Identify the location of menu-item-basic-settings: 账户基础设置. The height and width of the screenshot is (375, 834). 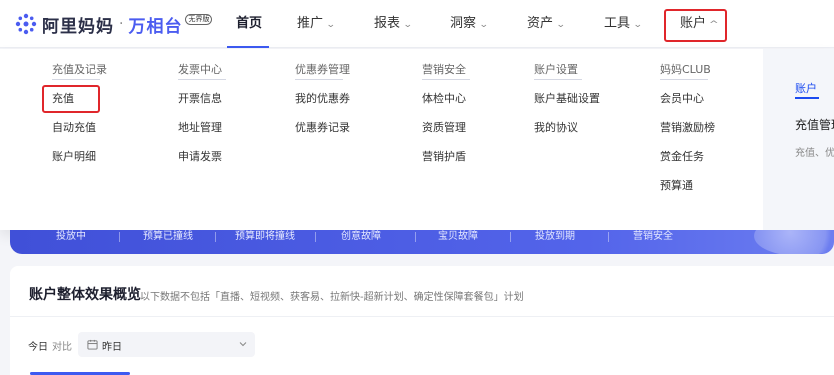
(567, 98).